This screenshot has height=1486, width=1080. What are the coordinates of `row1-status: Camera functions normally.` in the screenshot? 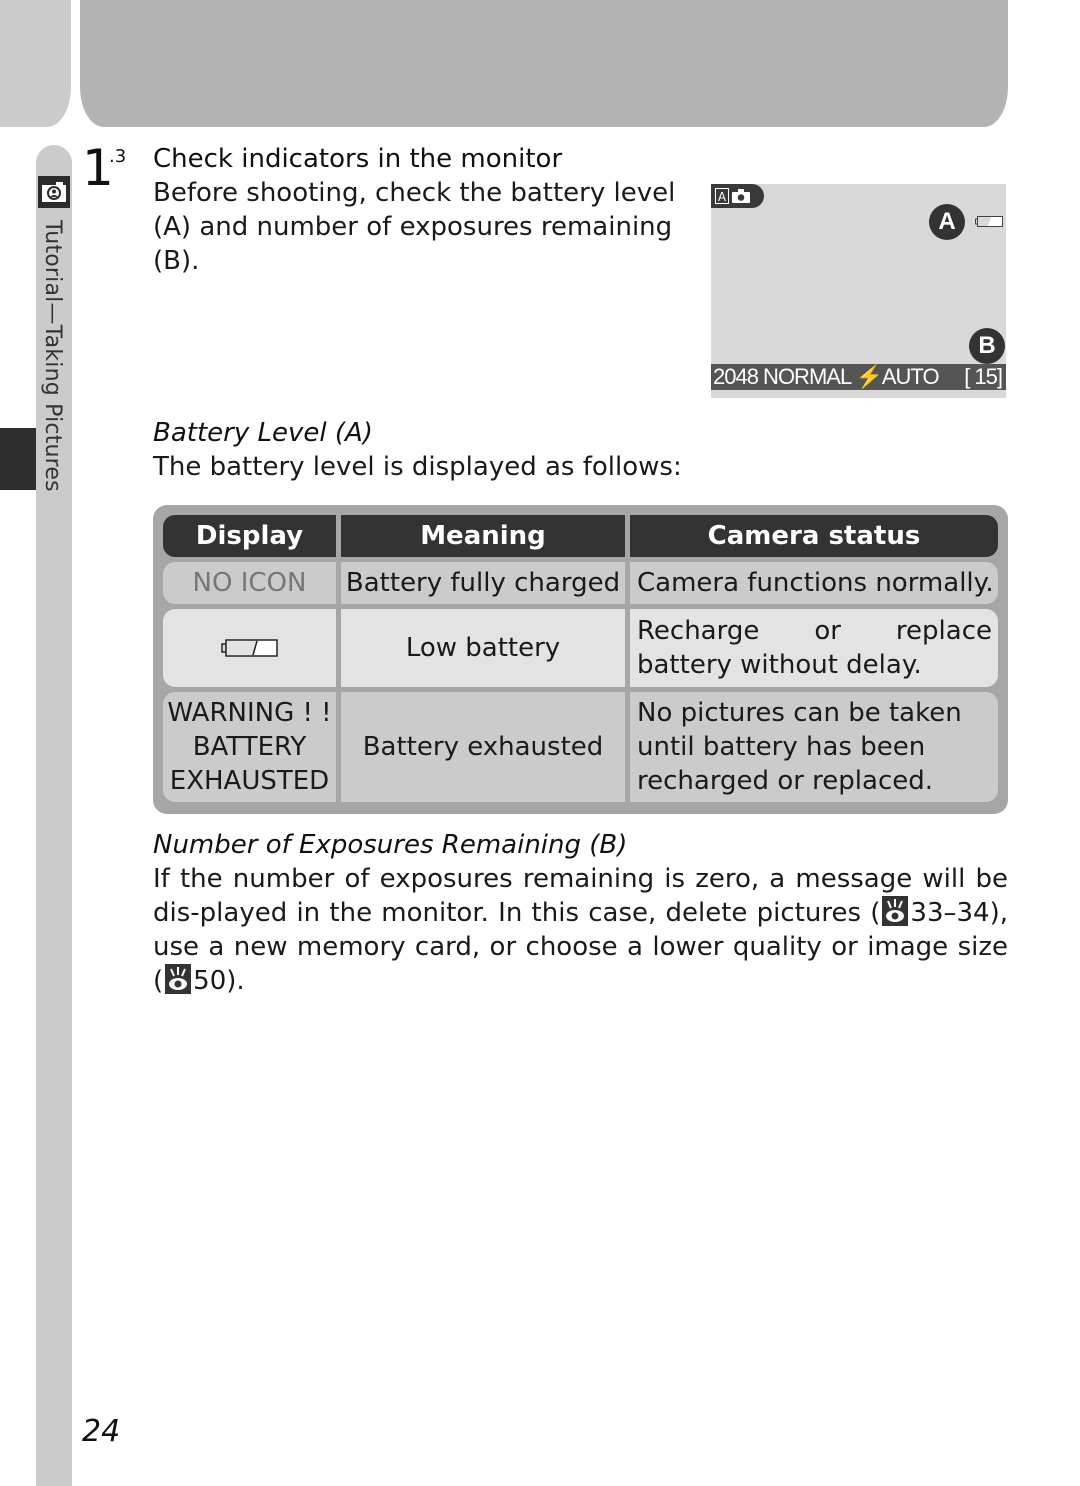 It's located at (814, 583).